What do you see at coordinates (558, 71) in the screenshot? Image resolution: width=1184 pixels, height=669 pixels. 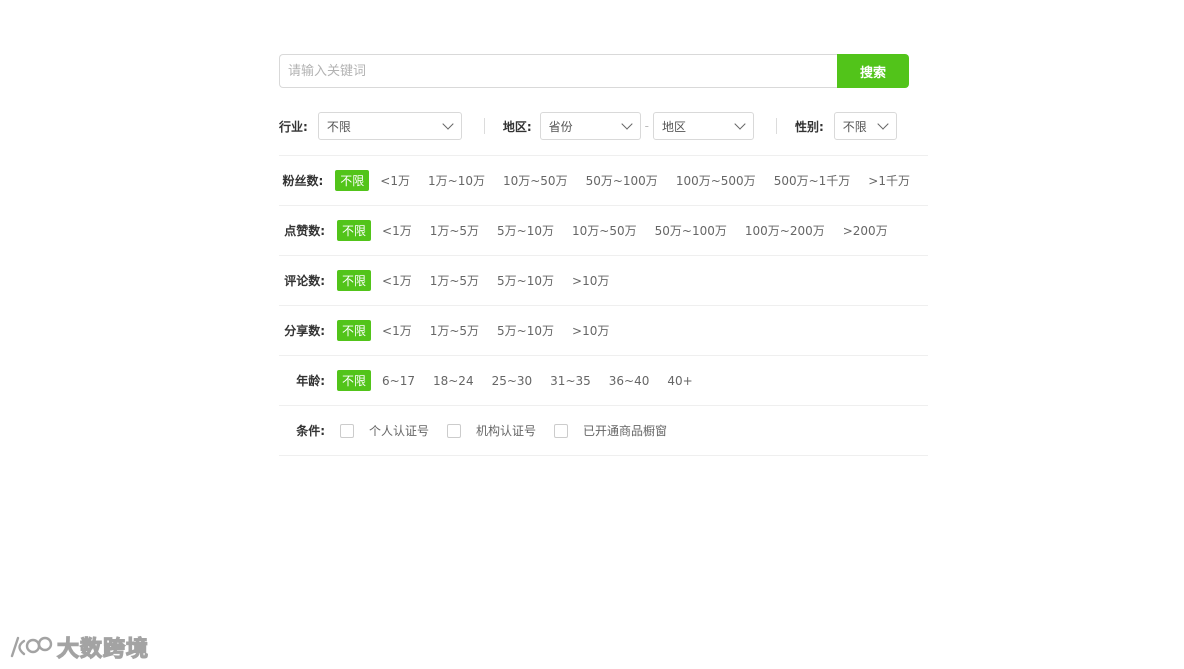 I see `search-input` at bounding box center [558, 71].